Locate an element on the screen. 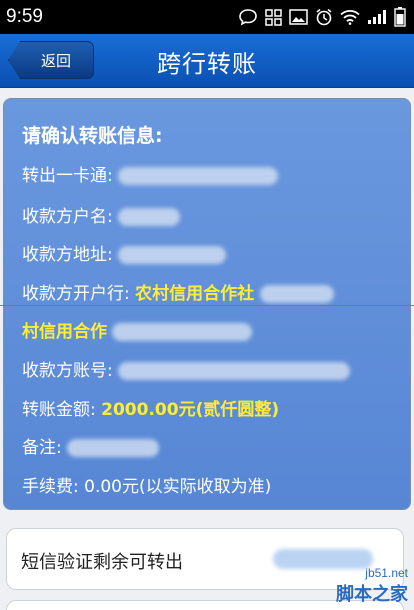 The width and height of the screenshot is (414, 610). status-time: 9:59 is located at coordinates (24, 16).